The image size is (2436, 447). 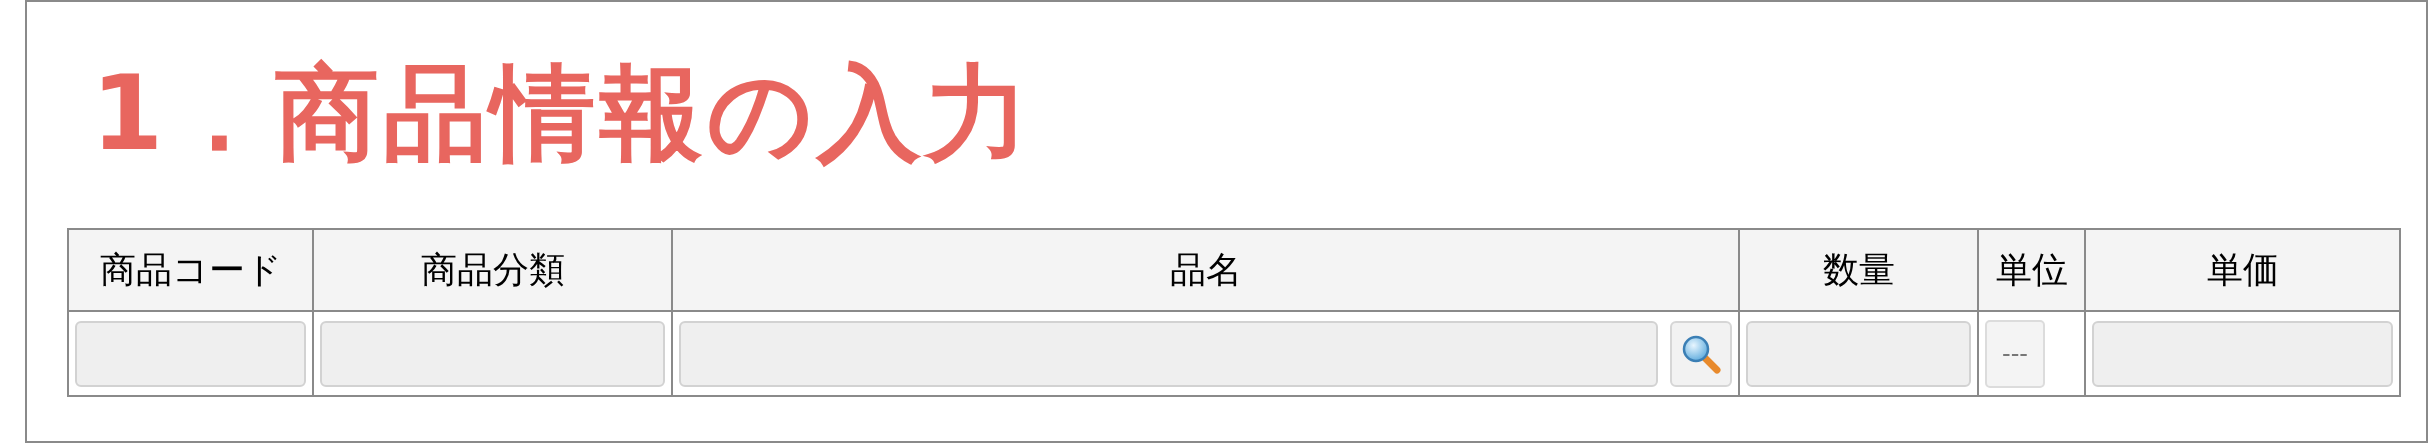 I want to click on column-header: 商品分類, so click(x=492, y=270).